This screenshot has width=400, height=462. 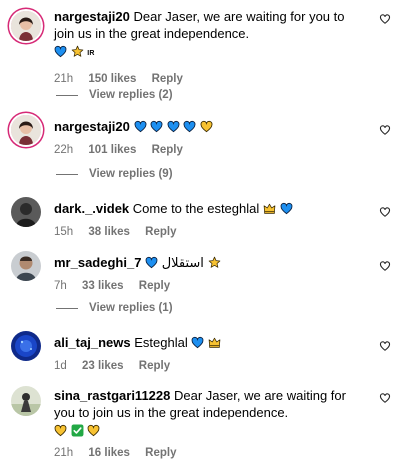 I want to click on comment-likes: 150 likes, so click(x=112, y=79).